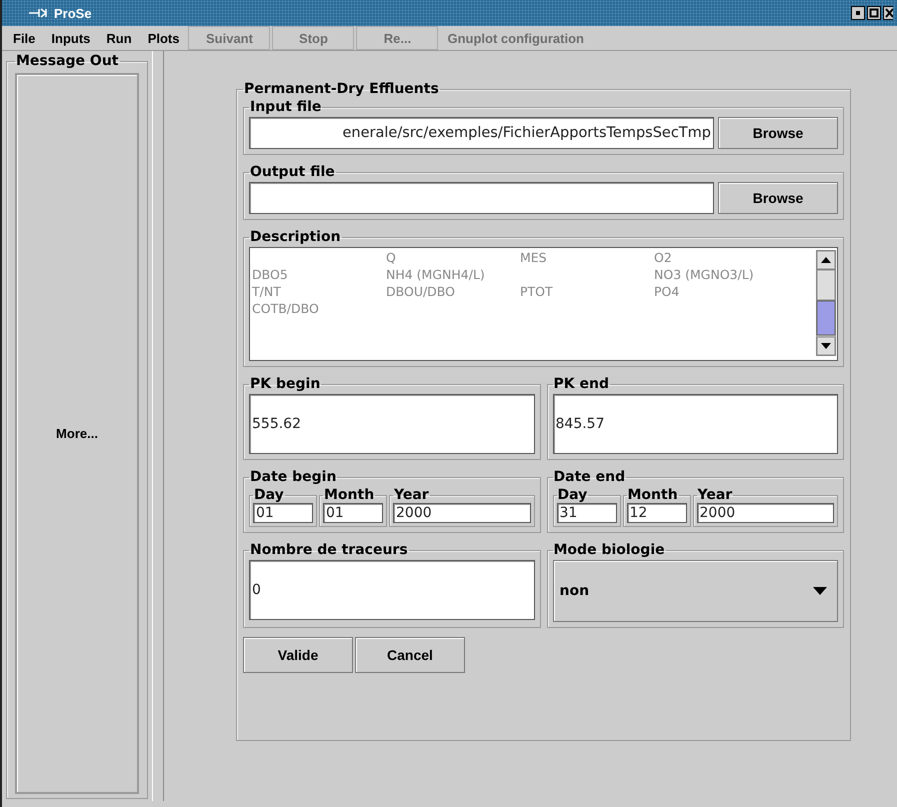 This screenshot has width=897, height=807. Describe the element at coordinates (293, 477) in the screenshot. I see `group-label: Date begin` at that location.